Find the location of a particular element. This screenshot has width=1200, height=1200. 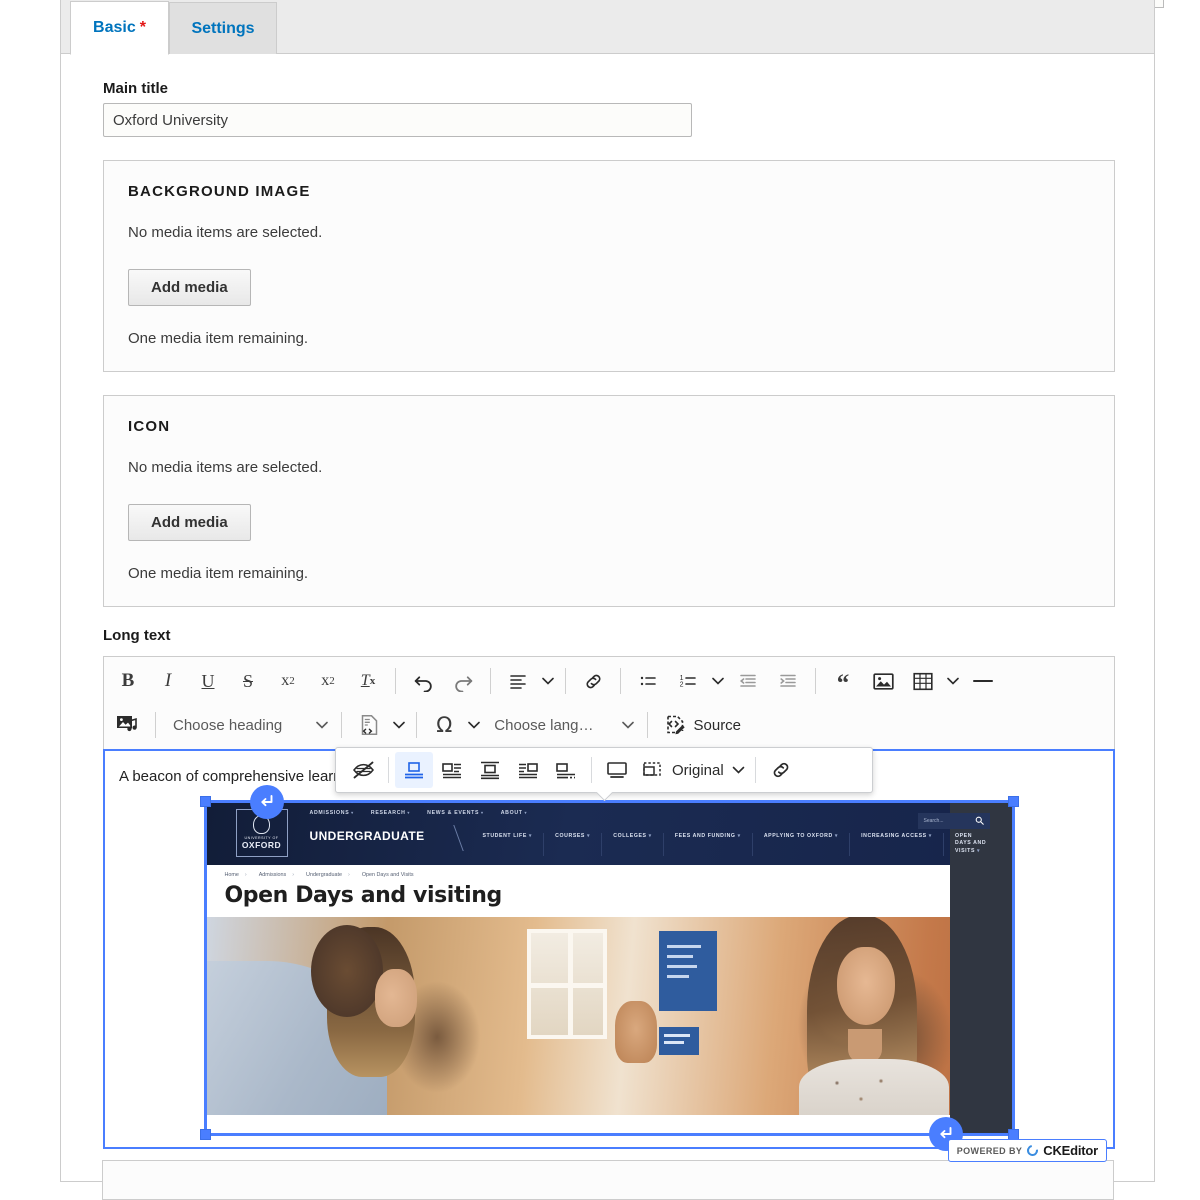

horizontal-line-icon is located at coordinates (983, 681).